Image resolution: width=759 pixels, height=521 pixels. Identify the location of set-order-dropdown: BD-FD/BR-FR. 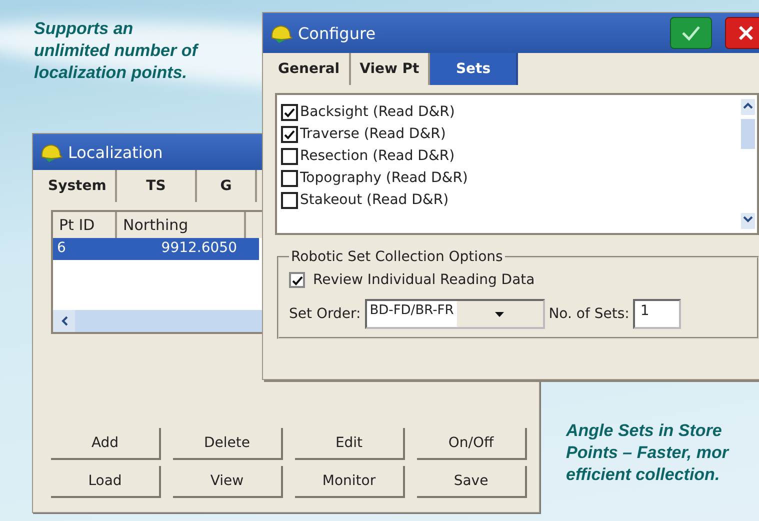
(454, 314).